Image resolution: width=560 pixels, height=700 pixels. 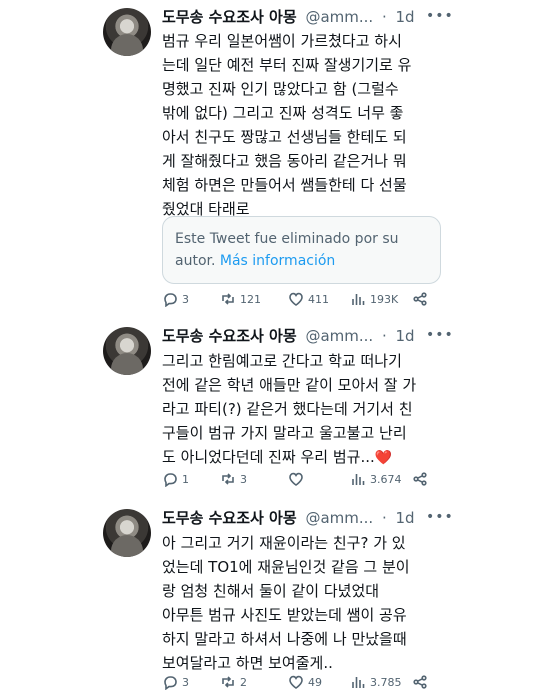 I want to click on retweet-button: 3, so click(x=233, y=479).